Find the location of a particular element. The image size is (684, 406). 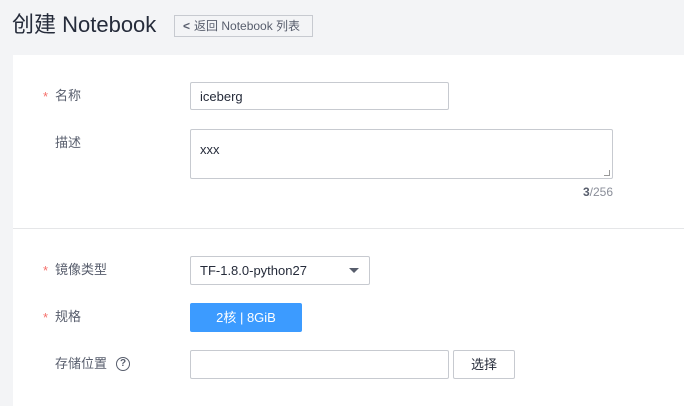

image-type-select: TF-1.8.0-python27 is located at coordinates (280, 270).